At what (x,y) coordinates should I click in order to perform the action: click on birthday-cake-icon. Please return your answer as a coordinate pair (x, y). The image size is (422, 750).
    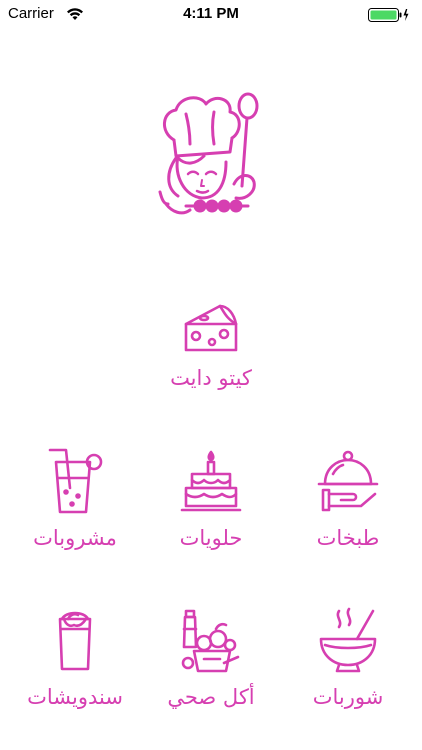
    Looking at the image, I should click on (211, 483).